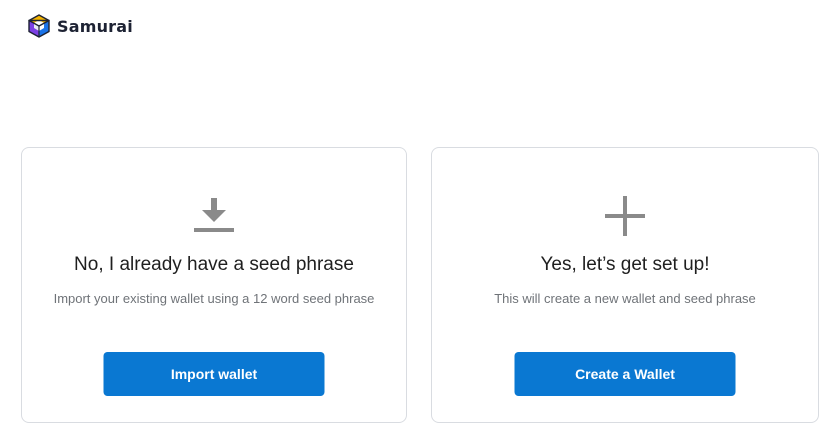 Image resolution: width=829 pixels, height=431 pixels. What do you see at coordinates (214, 264) in the screenshot?
I see `import-card-title: No, I already have a seed phrase` at bounding box center [214, 264].